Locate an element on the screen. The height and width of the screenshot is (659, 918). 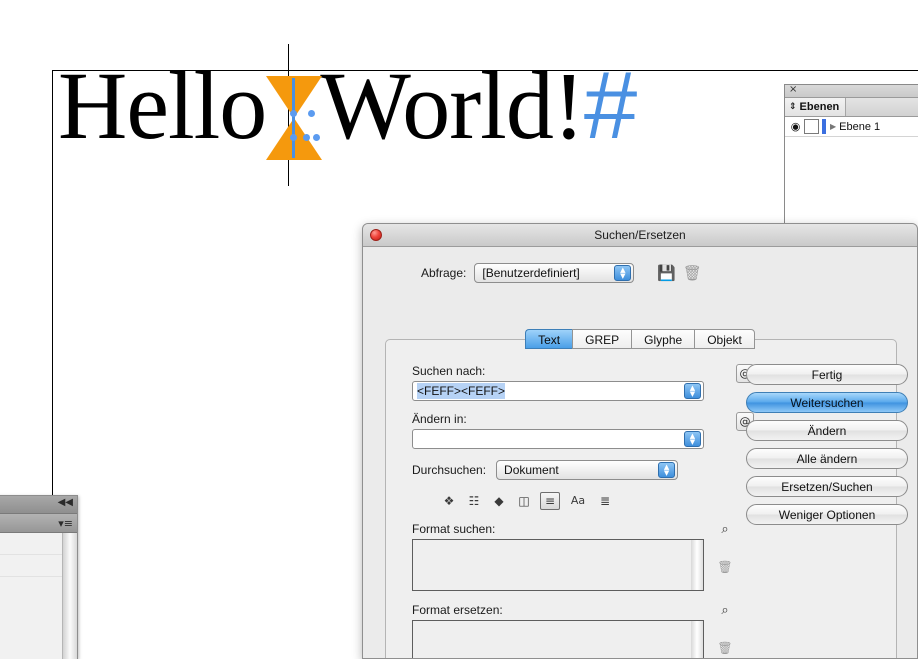
search-options-toolbar: ❖ ☷ ◆ ◫ ≡ Aa ≣ is located at coordinates (586, 501).